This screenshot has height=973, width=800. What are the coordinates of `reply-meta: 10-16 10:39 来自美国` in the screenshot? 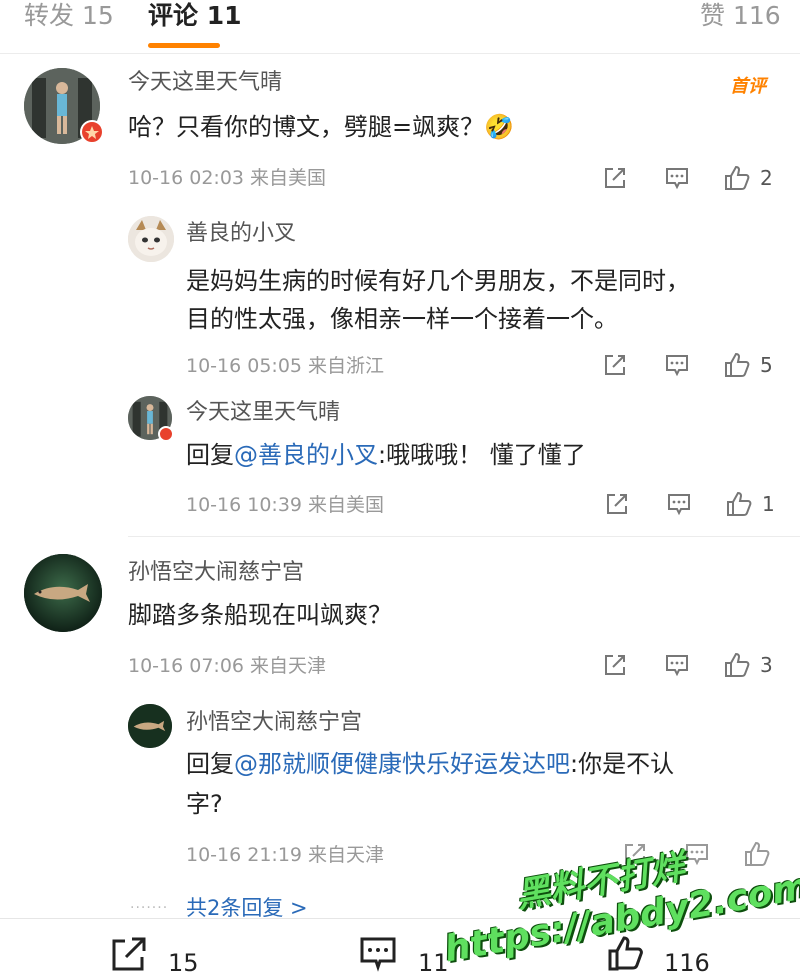 It's located at (285, 505).